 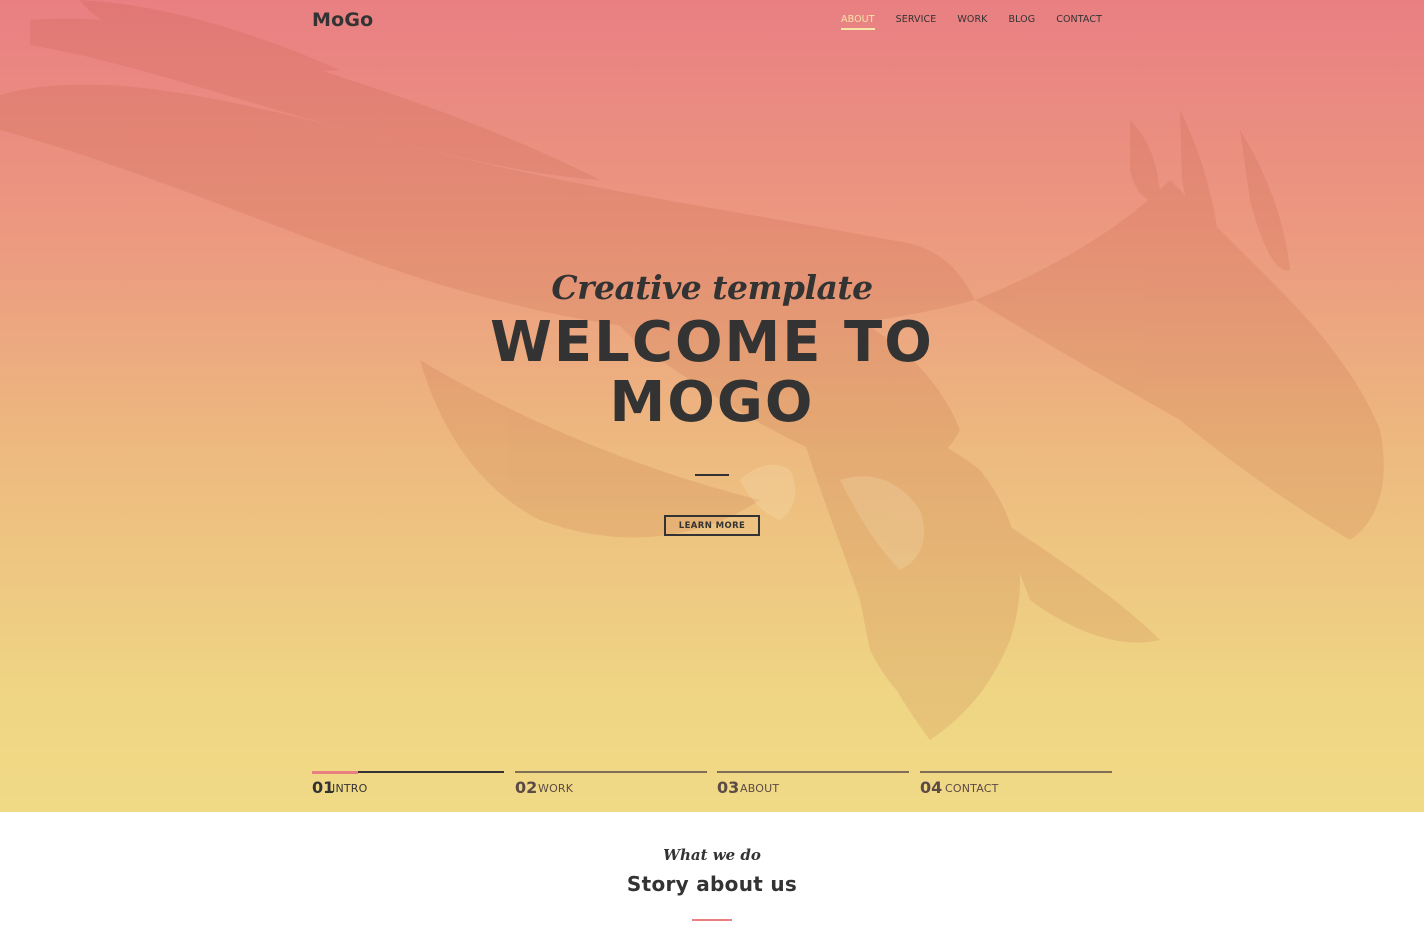 I want to click on nav-item-work: WORK, so click(x=972, y=22).